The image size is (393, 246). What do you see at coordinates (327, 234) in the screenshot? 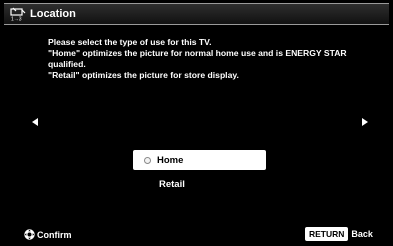
I see `return-key-badge: RETURN` at bounding box center [327, 234].